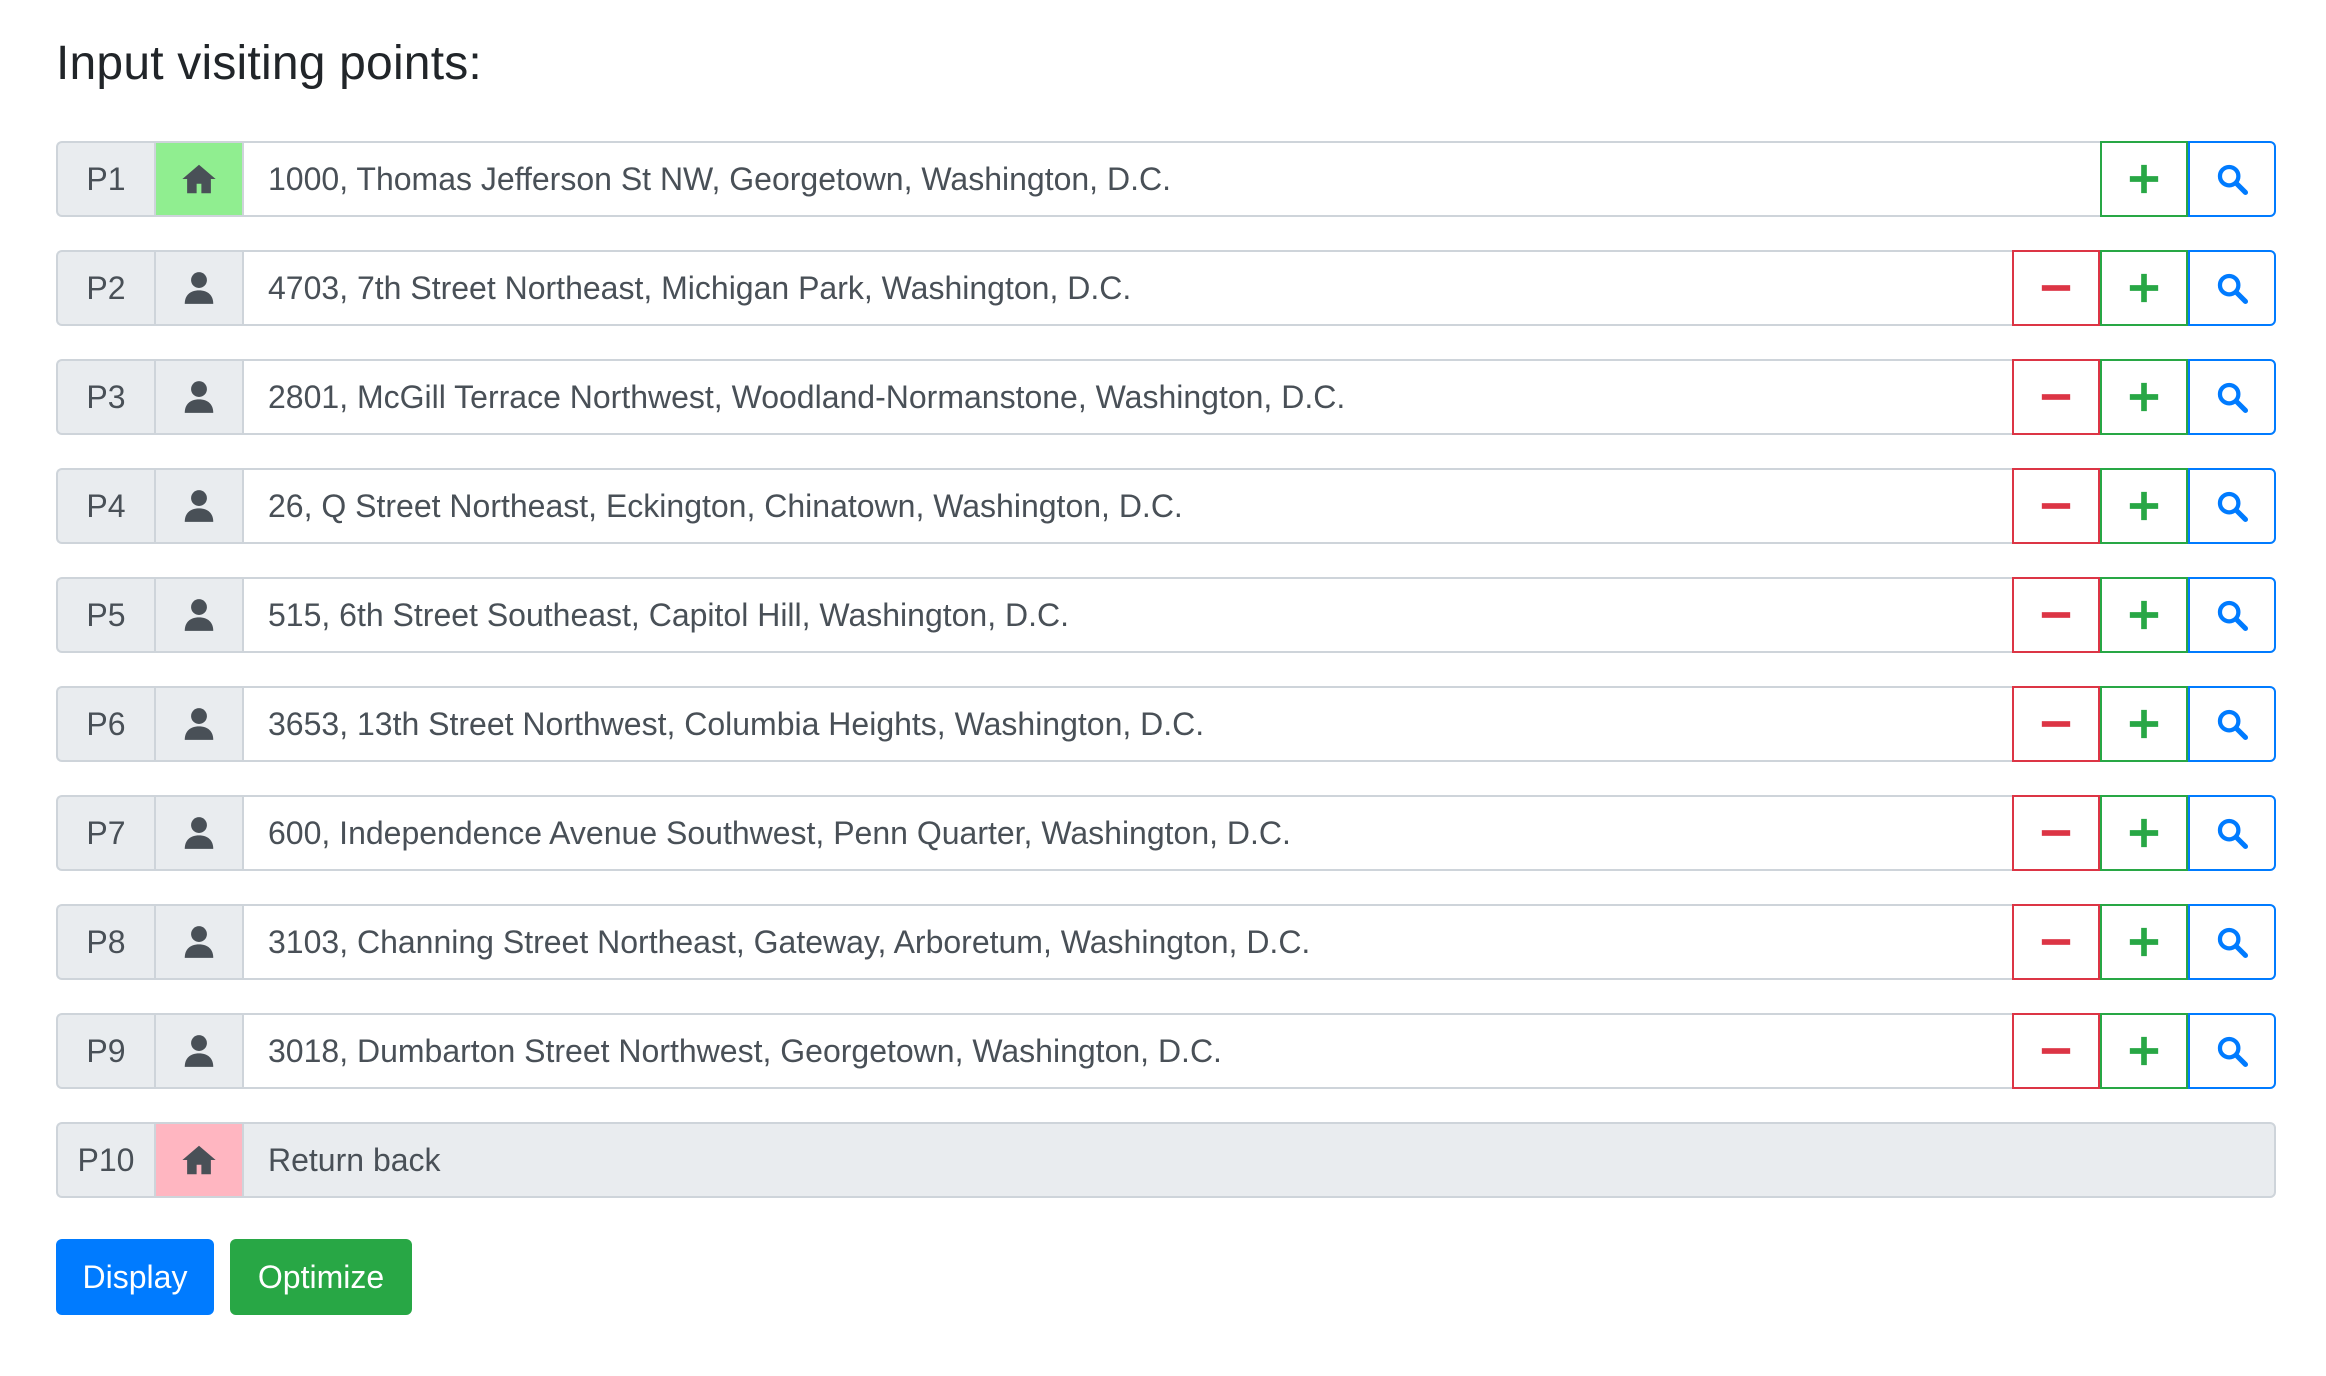 The image size is (2326, 1376). I want to click on page-title: Input visiting points:, so click(269, 63).